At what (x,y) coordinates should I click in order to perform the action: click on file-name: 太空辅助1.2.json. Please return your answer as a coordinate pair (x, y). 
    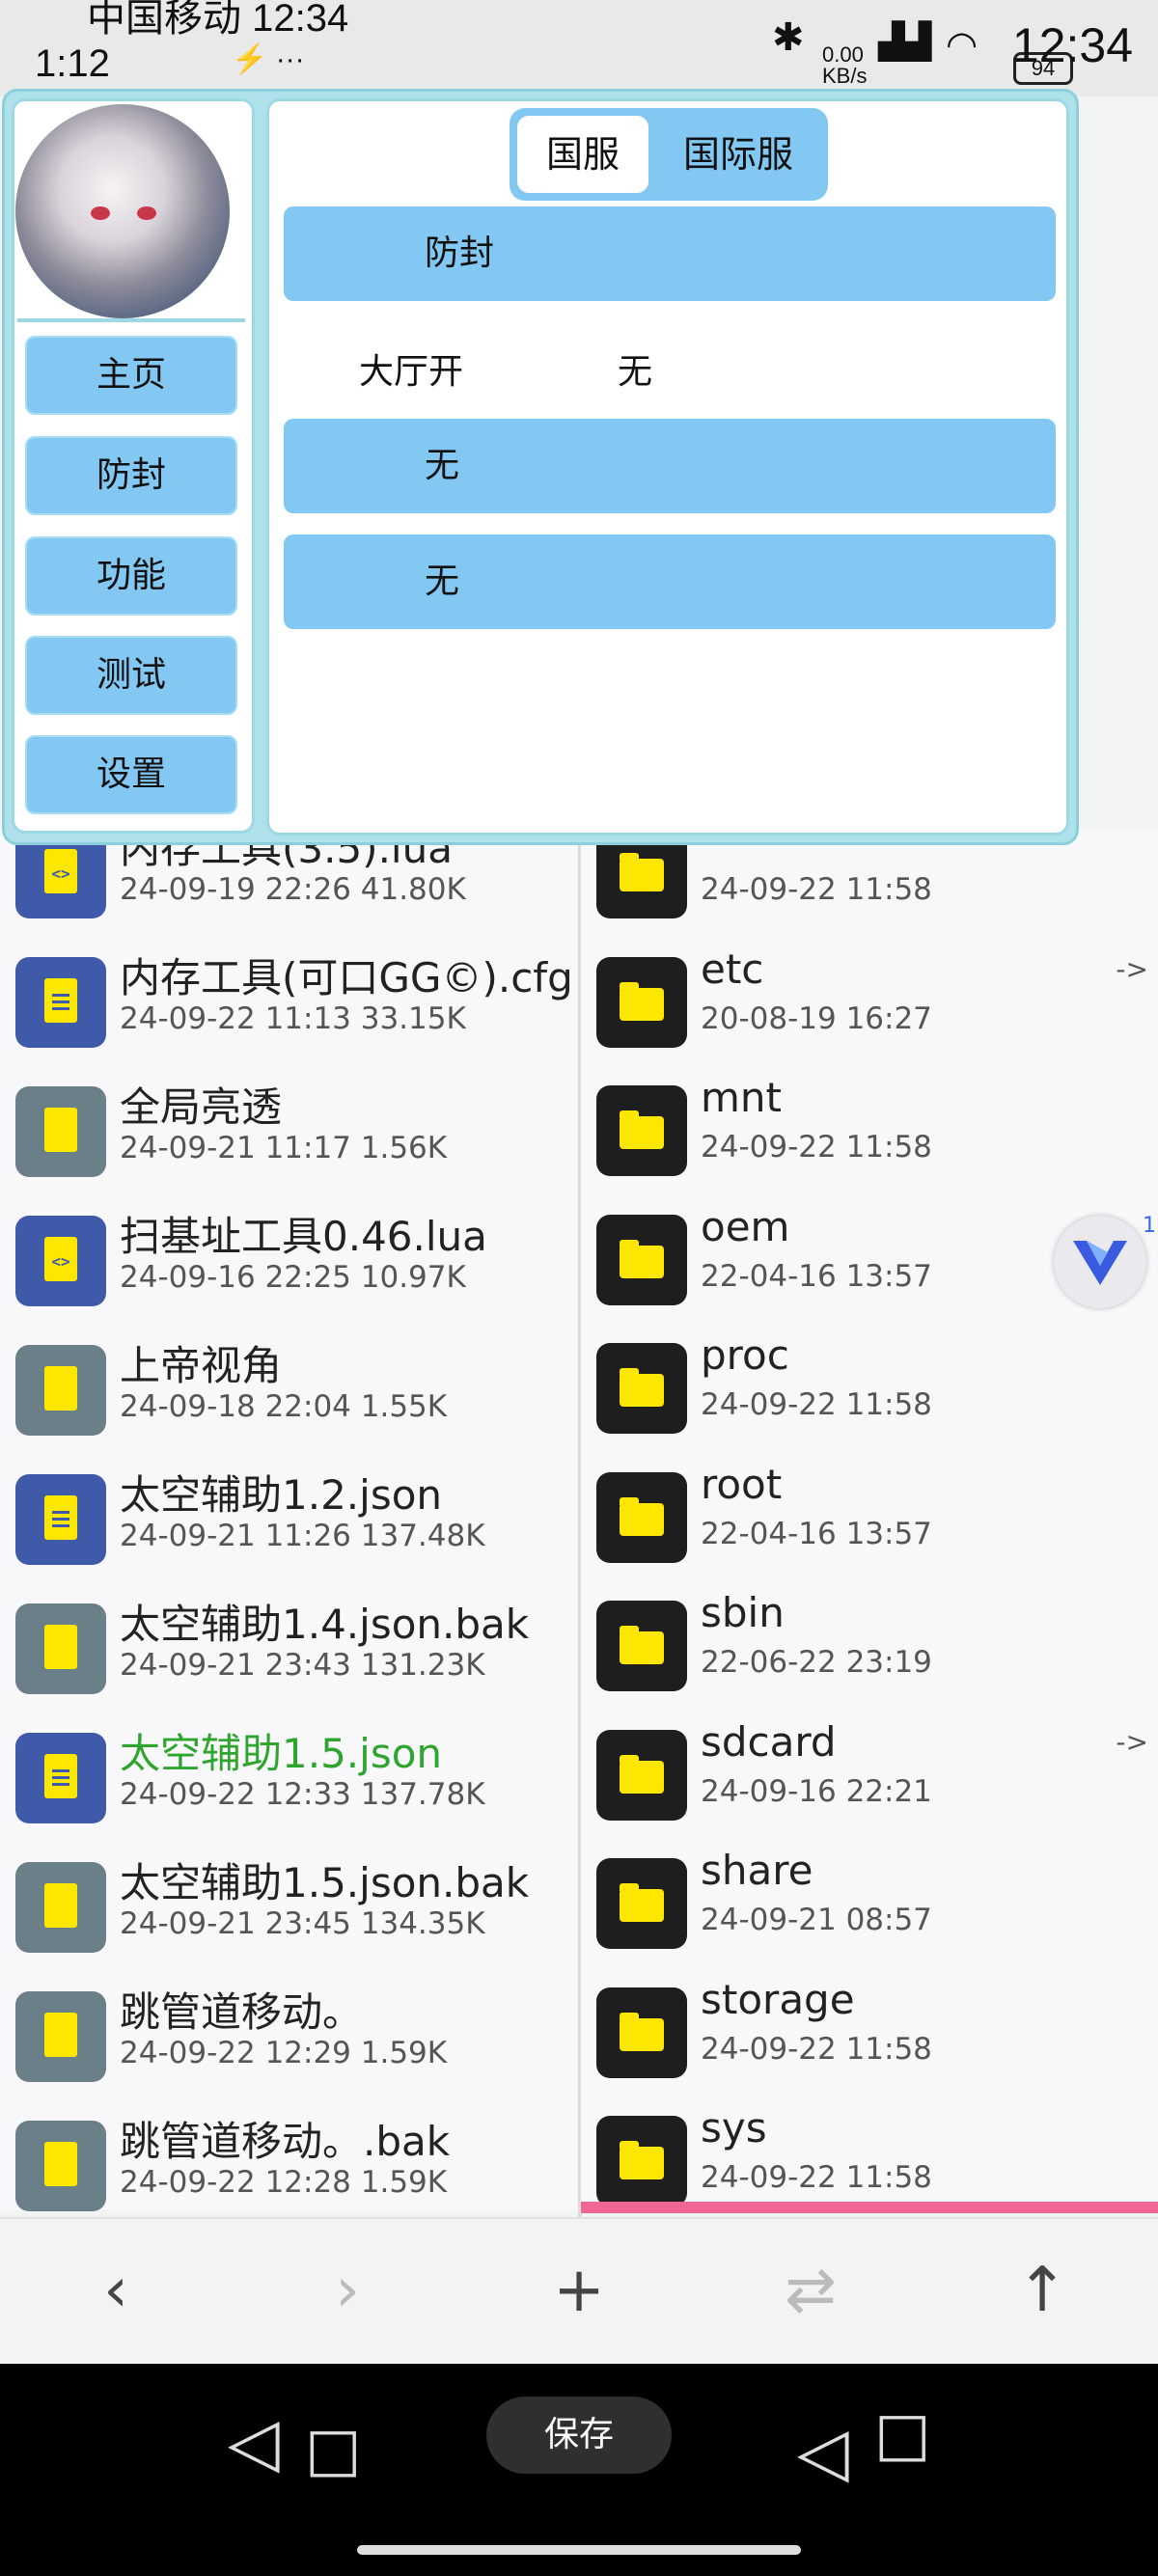
    Looking at the image, I should click on (281, 1495).